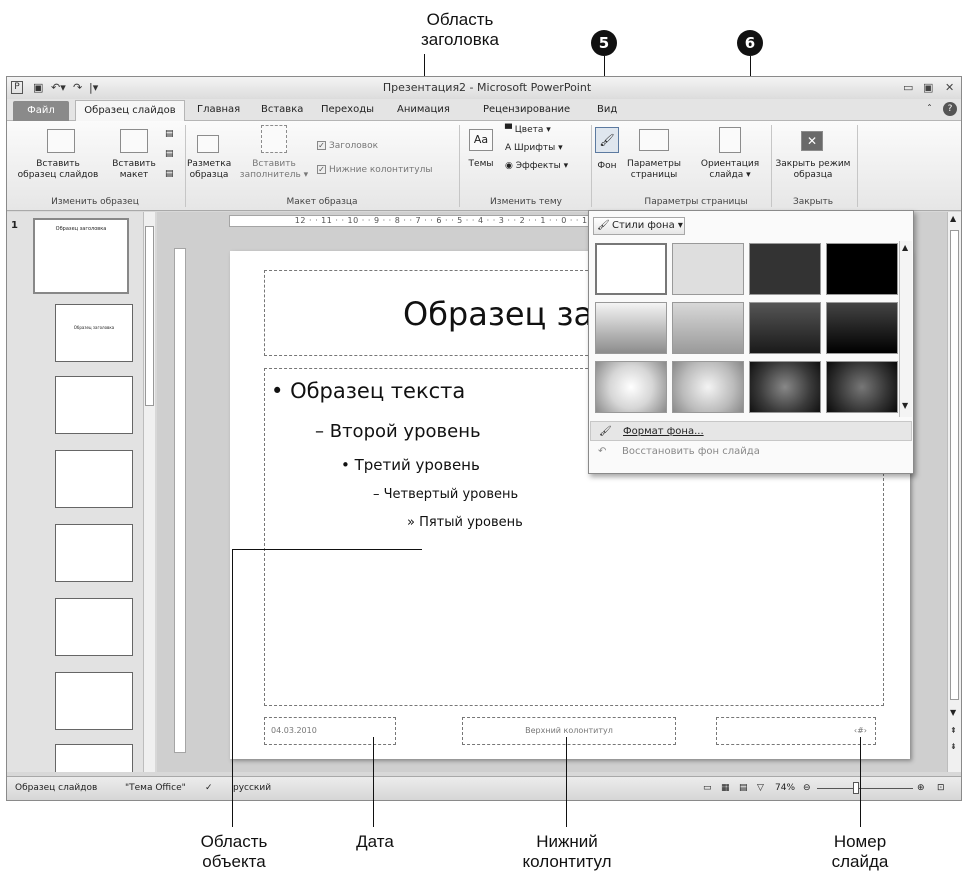 The height and width of the screenshot is (877, 962). What do you see at coordinates (921, 788) in the screenshot?
I see `zoom-in-icon: ⊕` at bounding box center [921, 788].